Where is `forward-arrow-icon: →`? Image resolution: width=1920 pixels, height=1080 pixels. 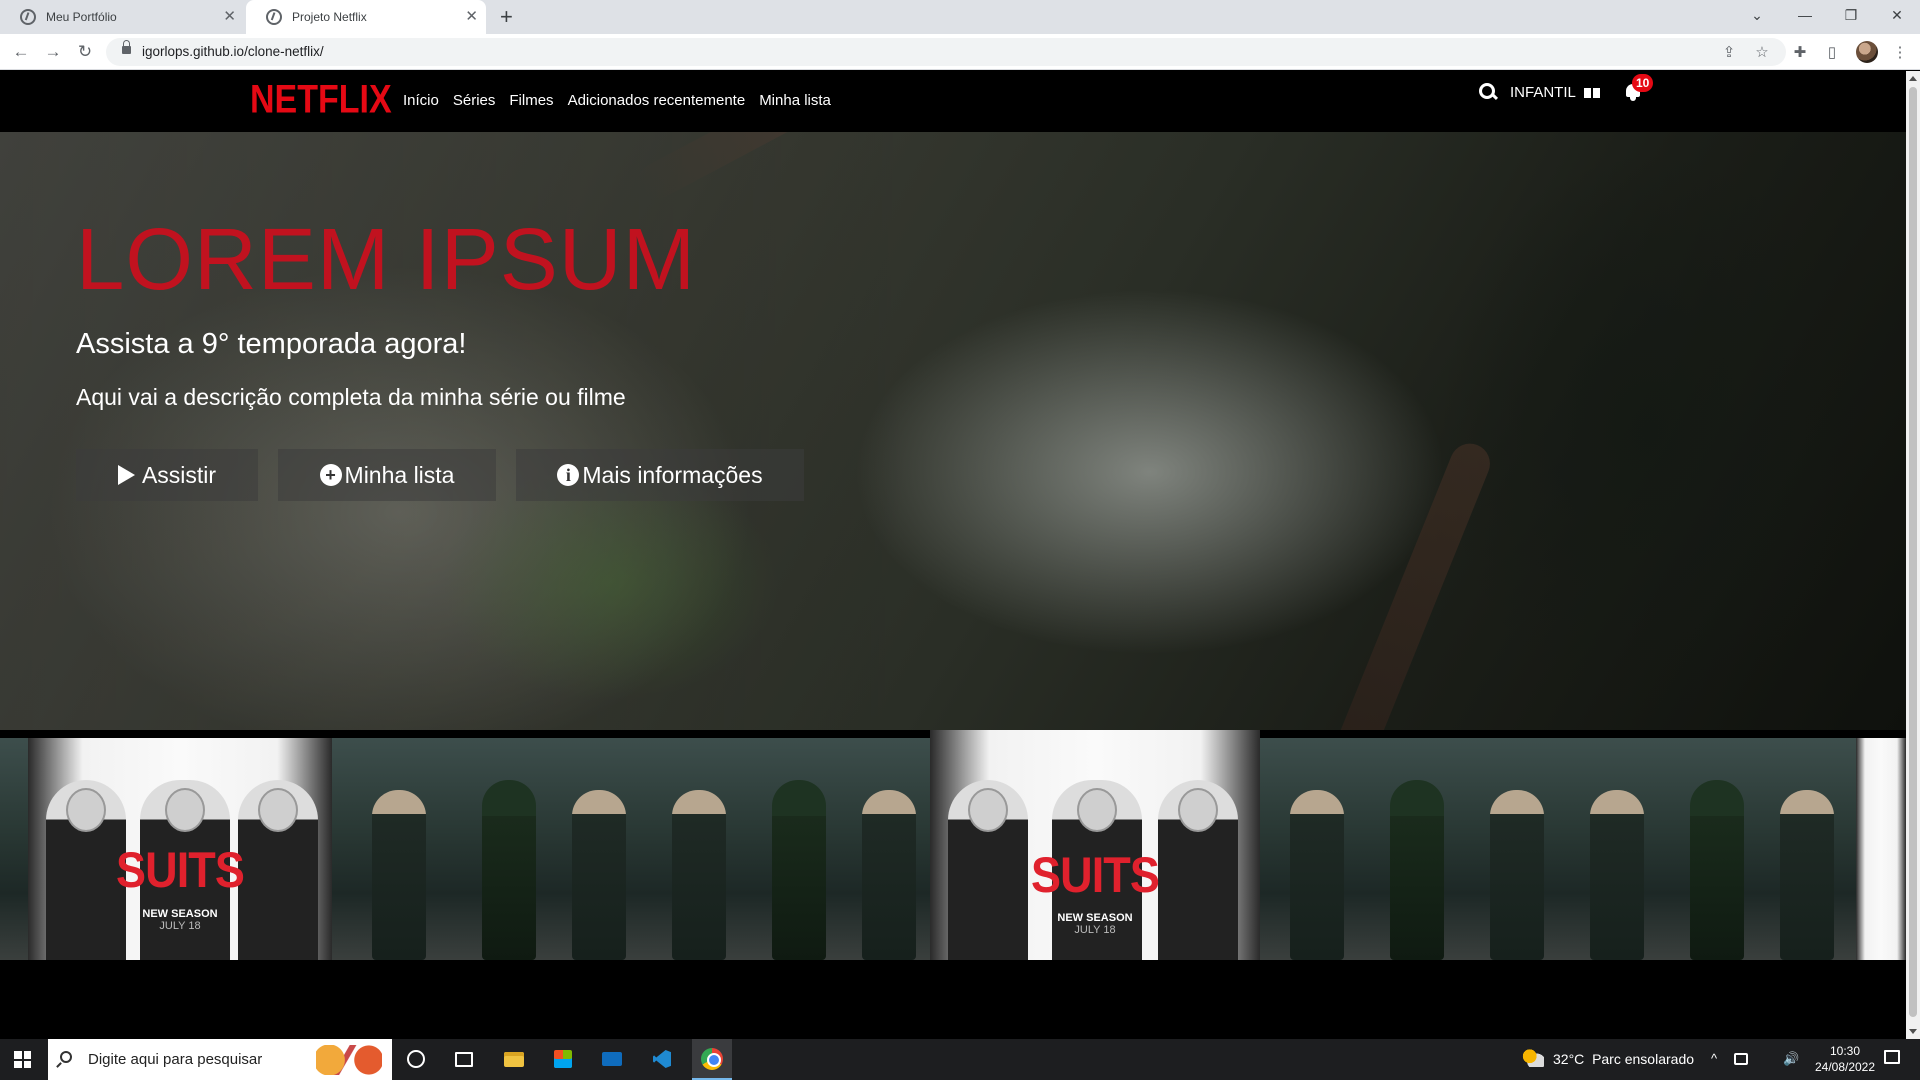 forward-arrow-icon: → is located at coordinates (53, 52).